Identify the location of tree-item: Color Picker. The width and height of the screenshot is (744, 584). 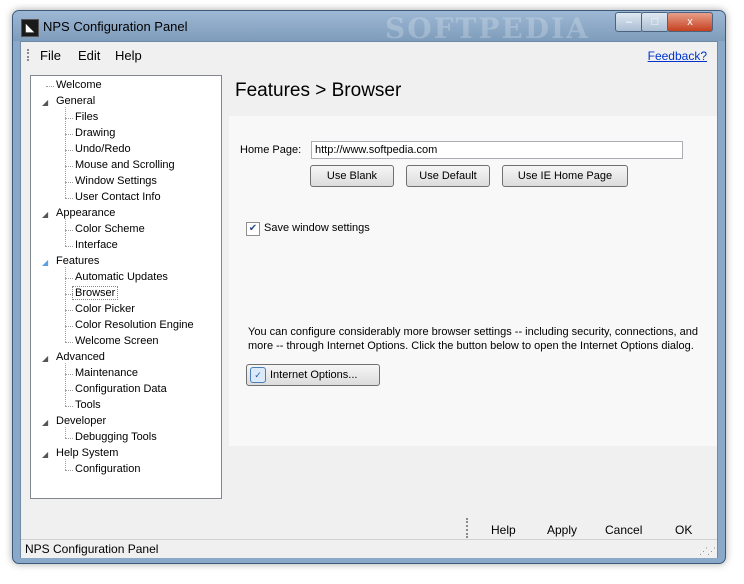
(105, 309).